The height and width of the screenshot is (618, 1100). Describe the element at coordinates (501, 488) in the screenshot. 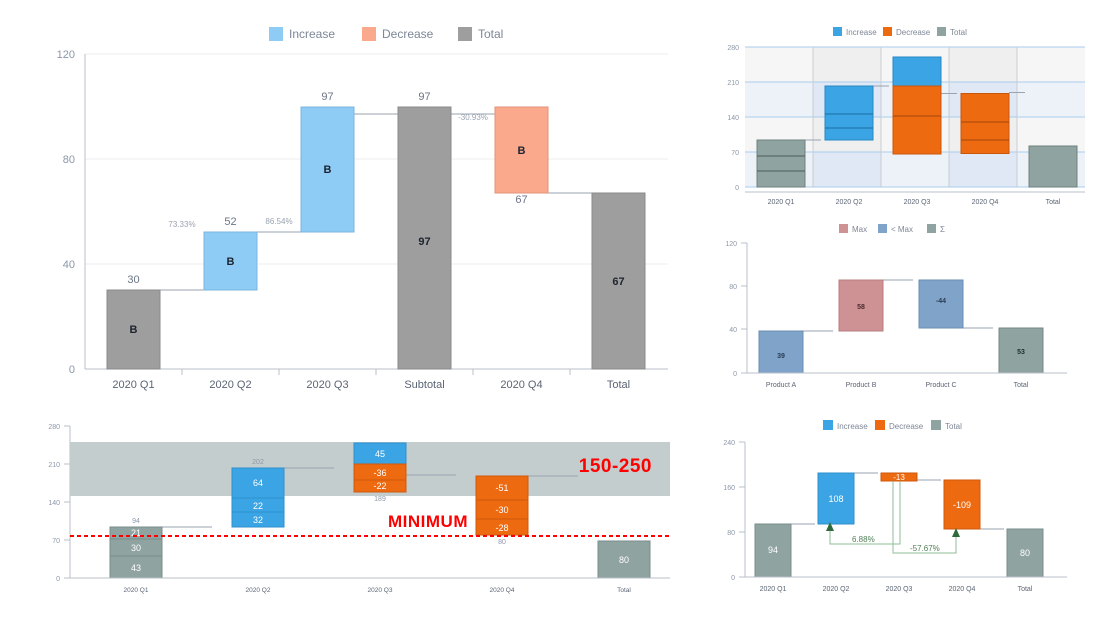

I see `segment-label-q4-0: -51` at that location.